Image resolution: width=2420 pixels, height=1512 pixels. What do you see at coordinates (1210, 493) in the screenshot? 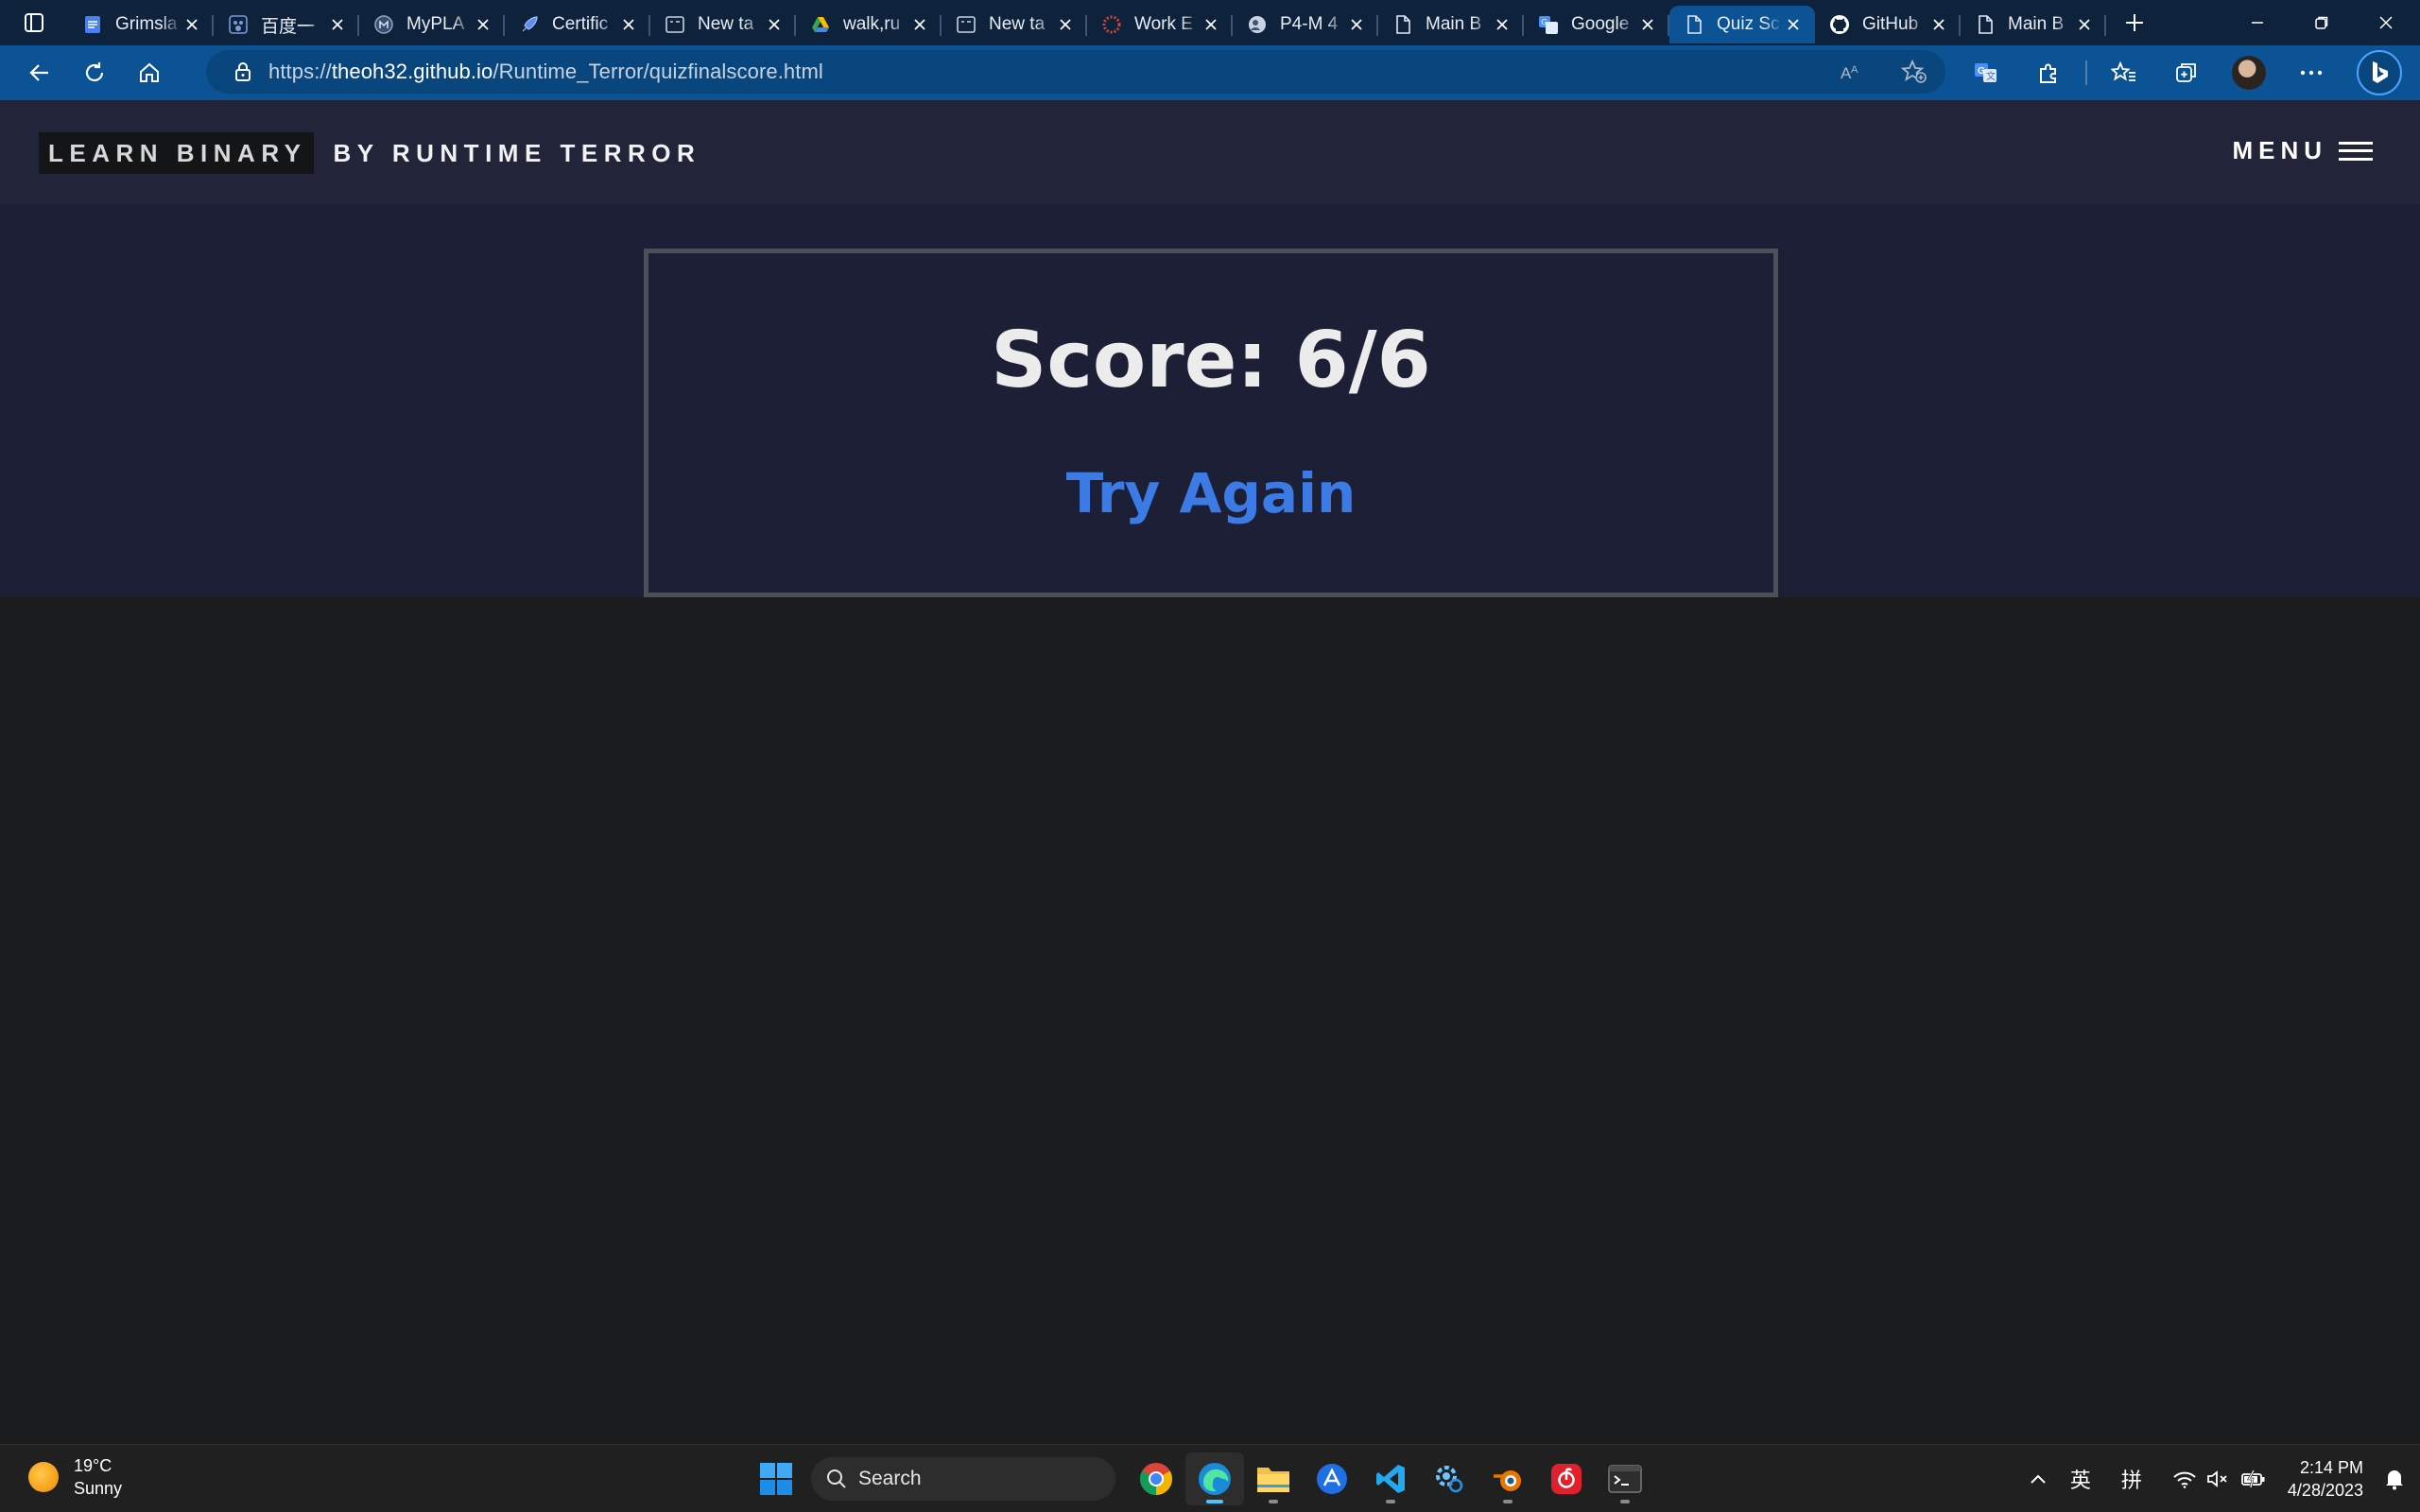
I see `try-again-link: Try Again` at bounding box center [1210, 493].